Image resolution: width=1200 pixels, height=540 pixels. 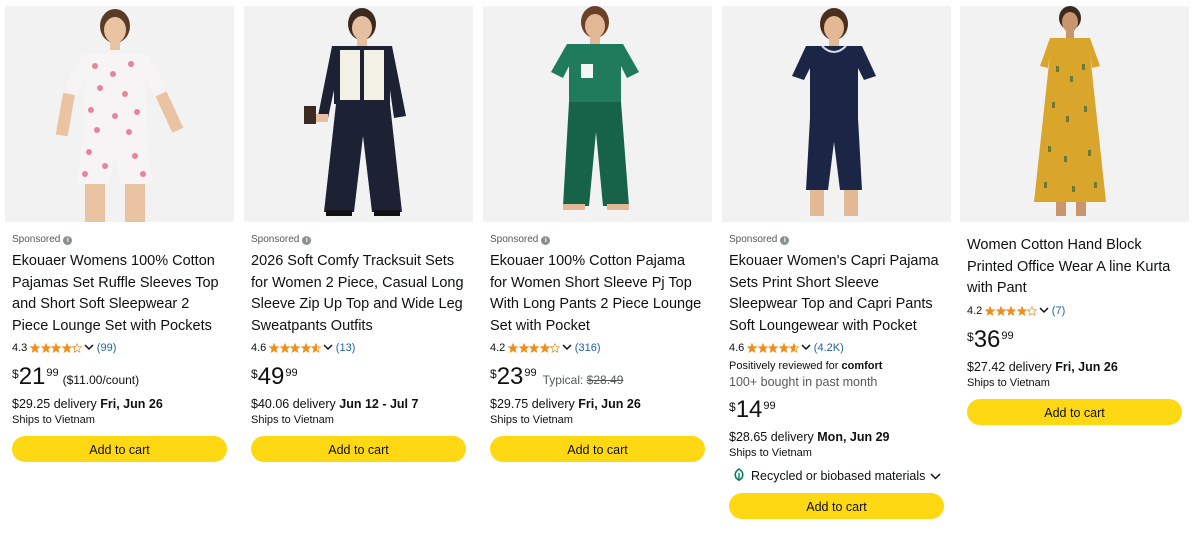 I want to click on delivery-info: $28.65 delivery Mon, Jun 29, so click(x=836, y=437).